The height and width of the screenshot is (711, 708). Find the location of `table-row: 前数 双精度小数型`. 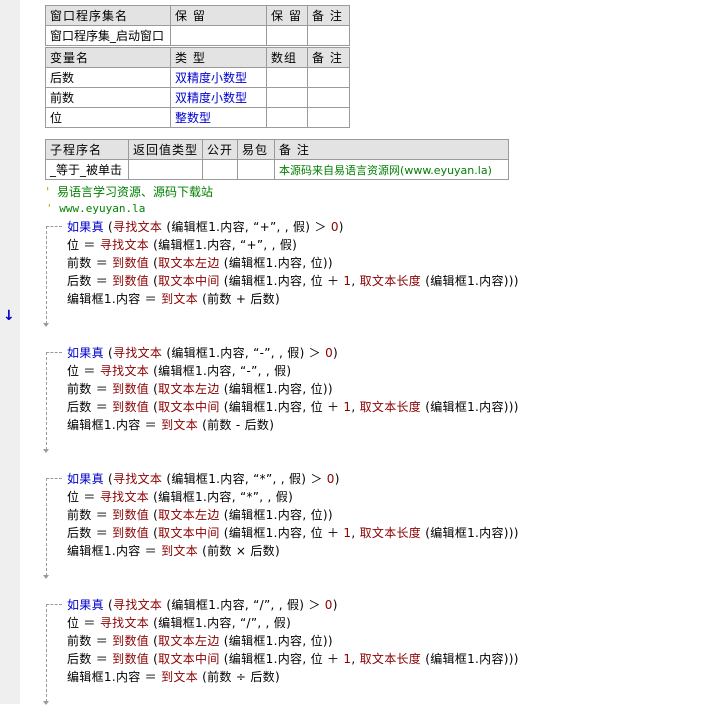

table-row: 前数 双精度小数型 is located at coordinates (197, 97).